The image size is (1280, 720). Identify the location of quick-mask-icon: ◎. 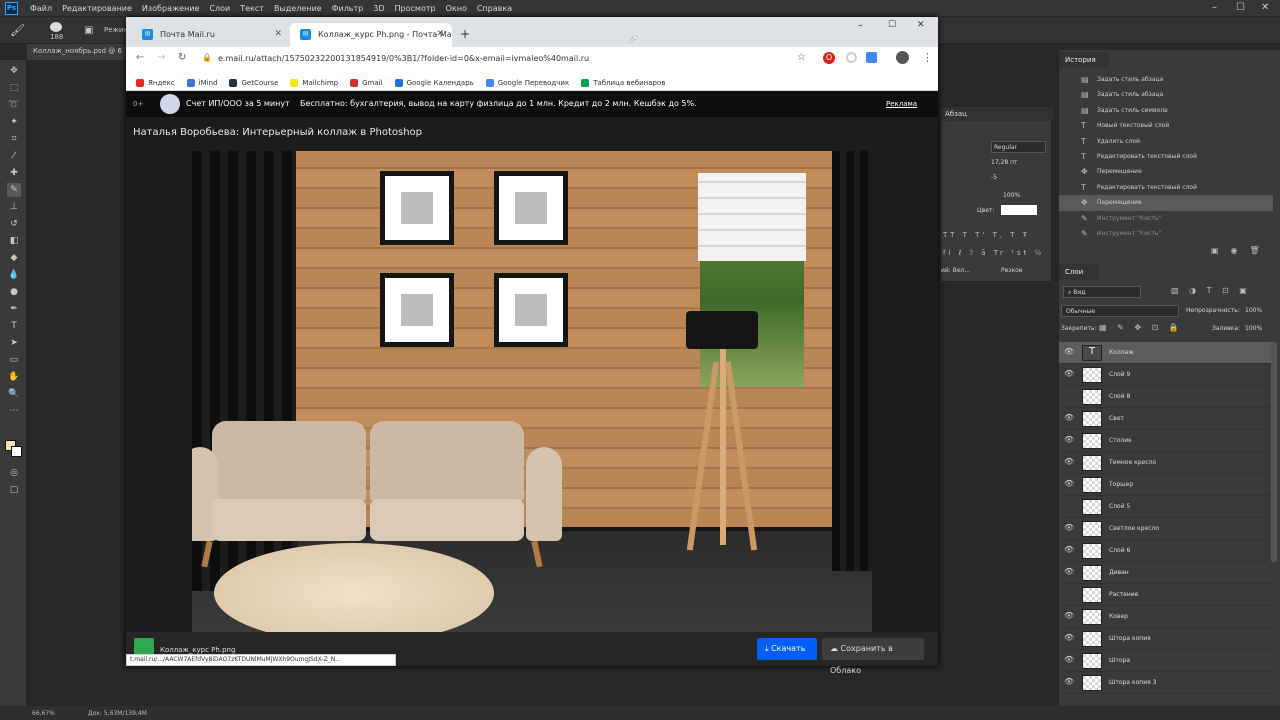
(14, 473).